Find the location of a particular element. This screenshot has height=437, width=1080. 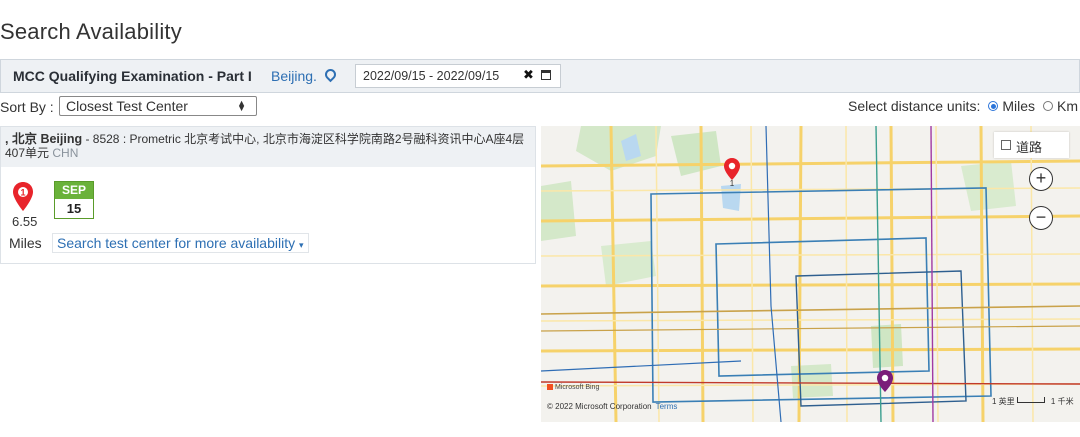

map-copyright: © 2022 Microsoft Corporation Terms is located at coordinates (612, 406).